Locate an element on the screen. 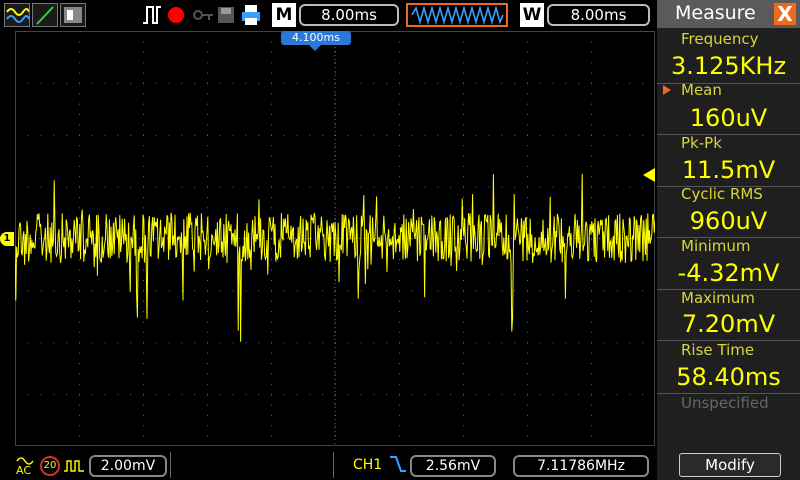  ch1-ground-marker: 1 is located at coordinates (7, 239).